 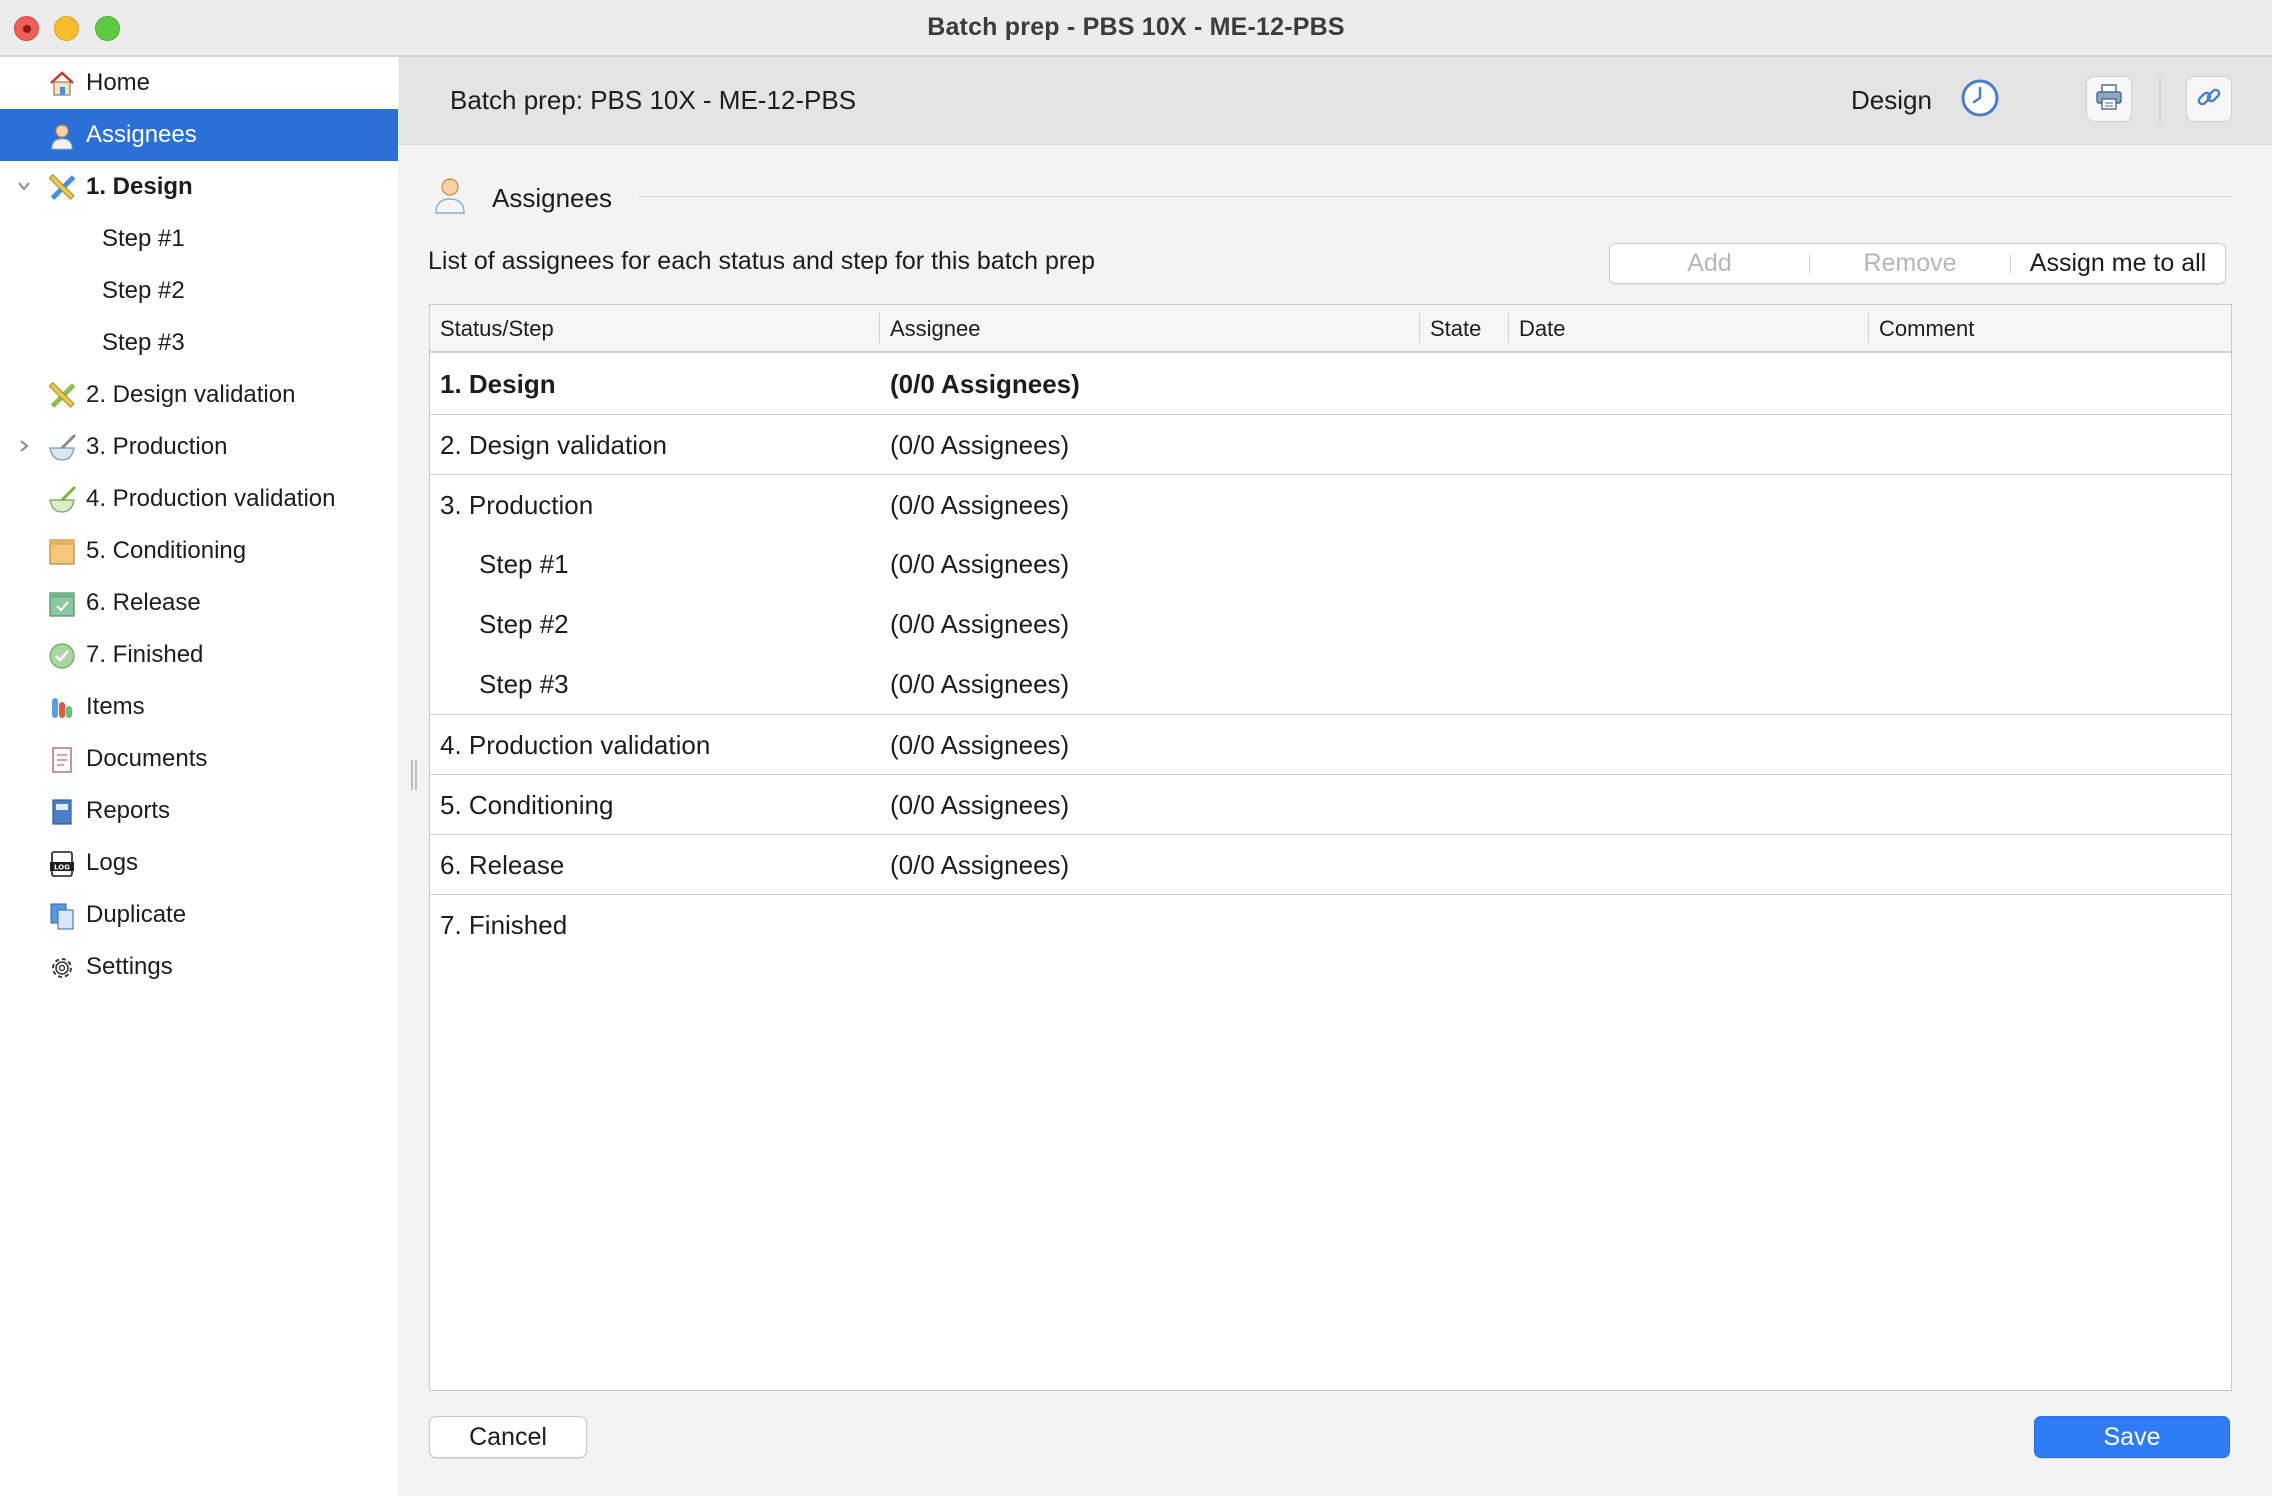 What do you see at coordinates (414, 775) in the screenshot?
I see `splitter-handle` at bounding box center [414, 775].